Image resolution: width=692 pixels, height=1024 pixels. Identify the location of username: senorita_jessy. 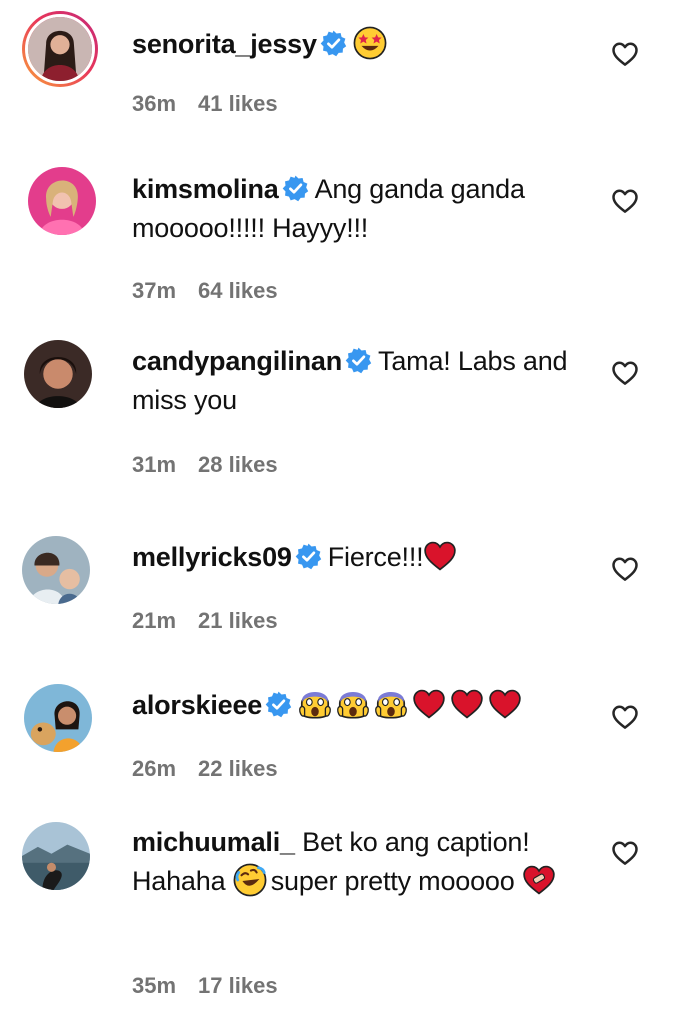
(224, 44).